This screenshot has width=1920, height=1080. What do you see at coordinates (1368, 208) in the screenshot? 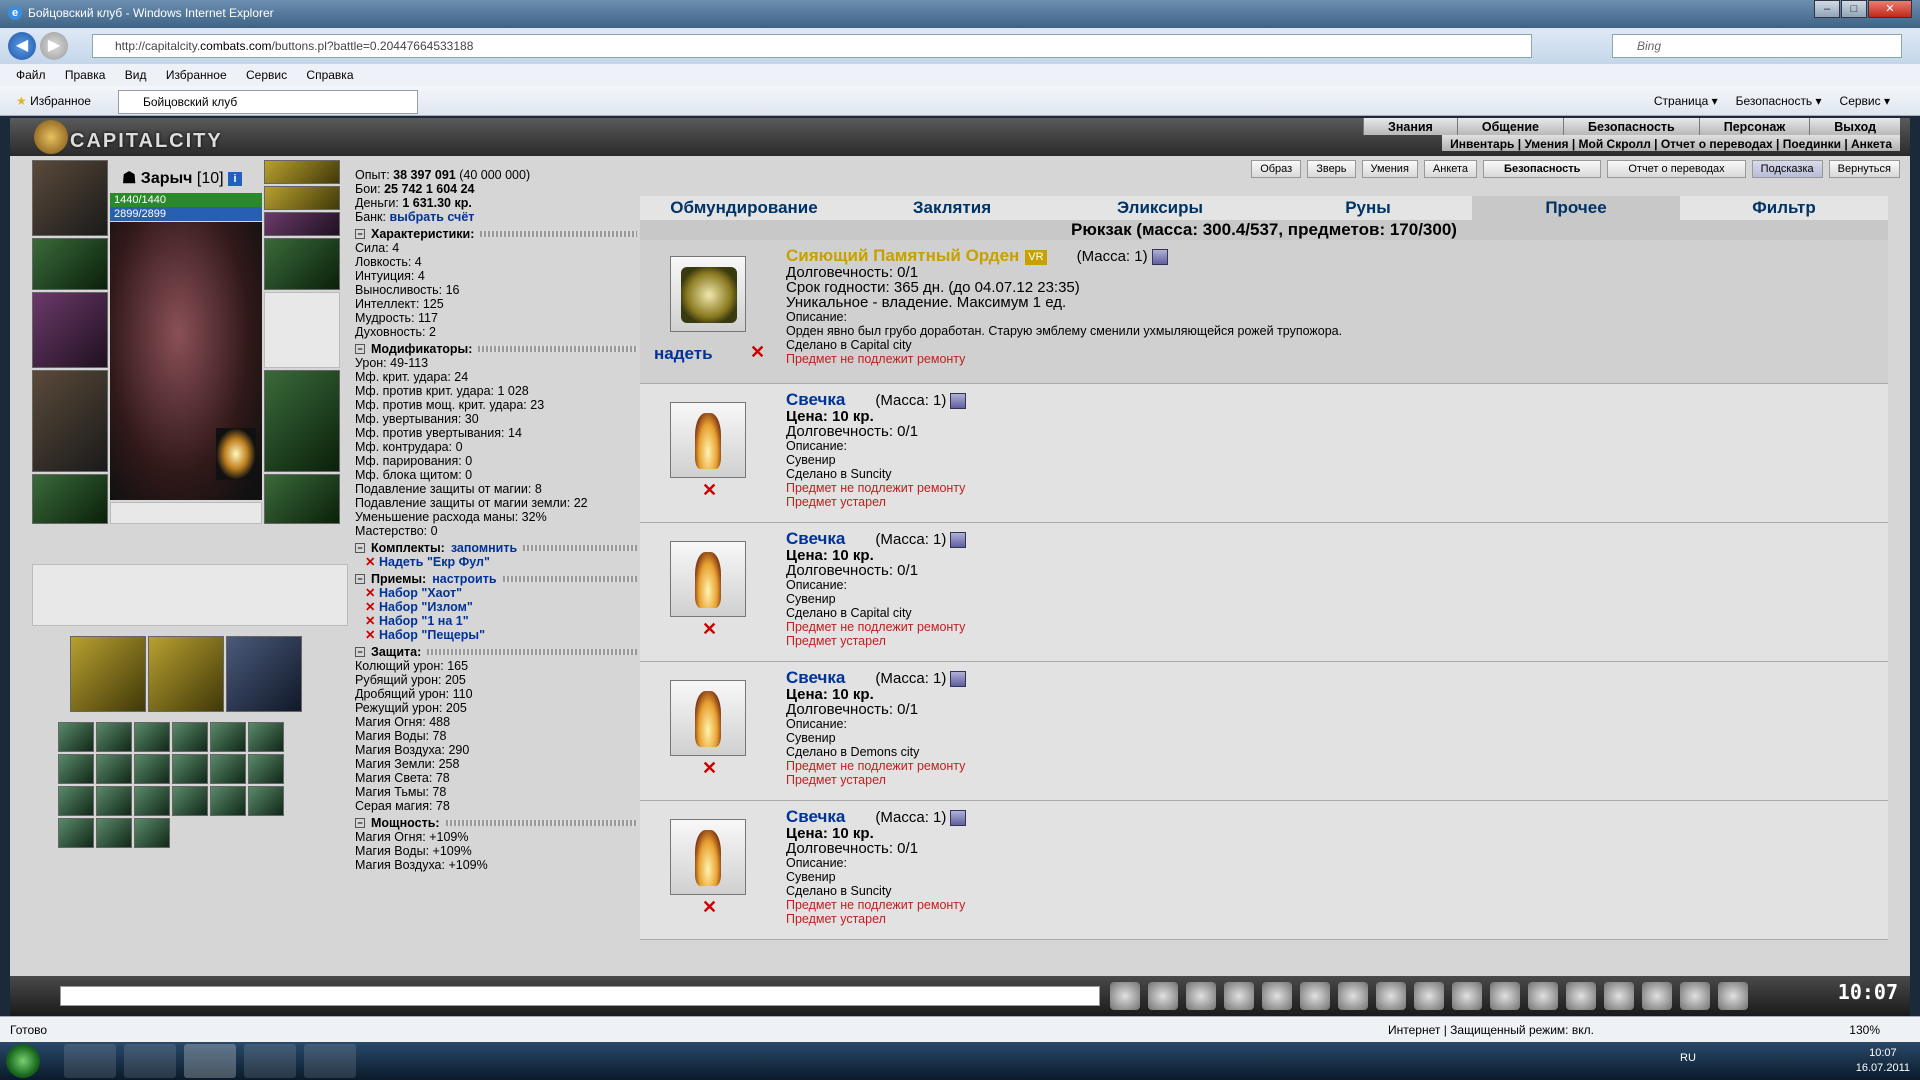
I see `tab-runes: Руны` at bounding box center [1368, 208].